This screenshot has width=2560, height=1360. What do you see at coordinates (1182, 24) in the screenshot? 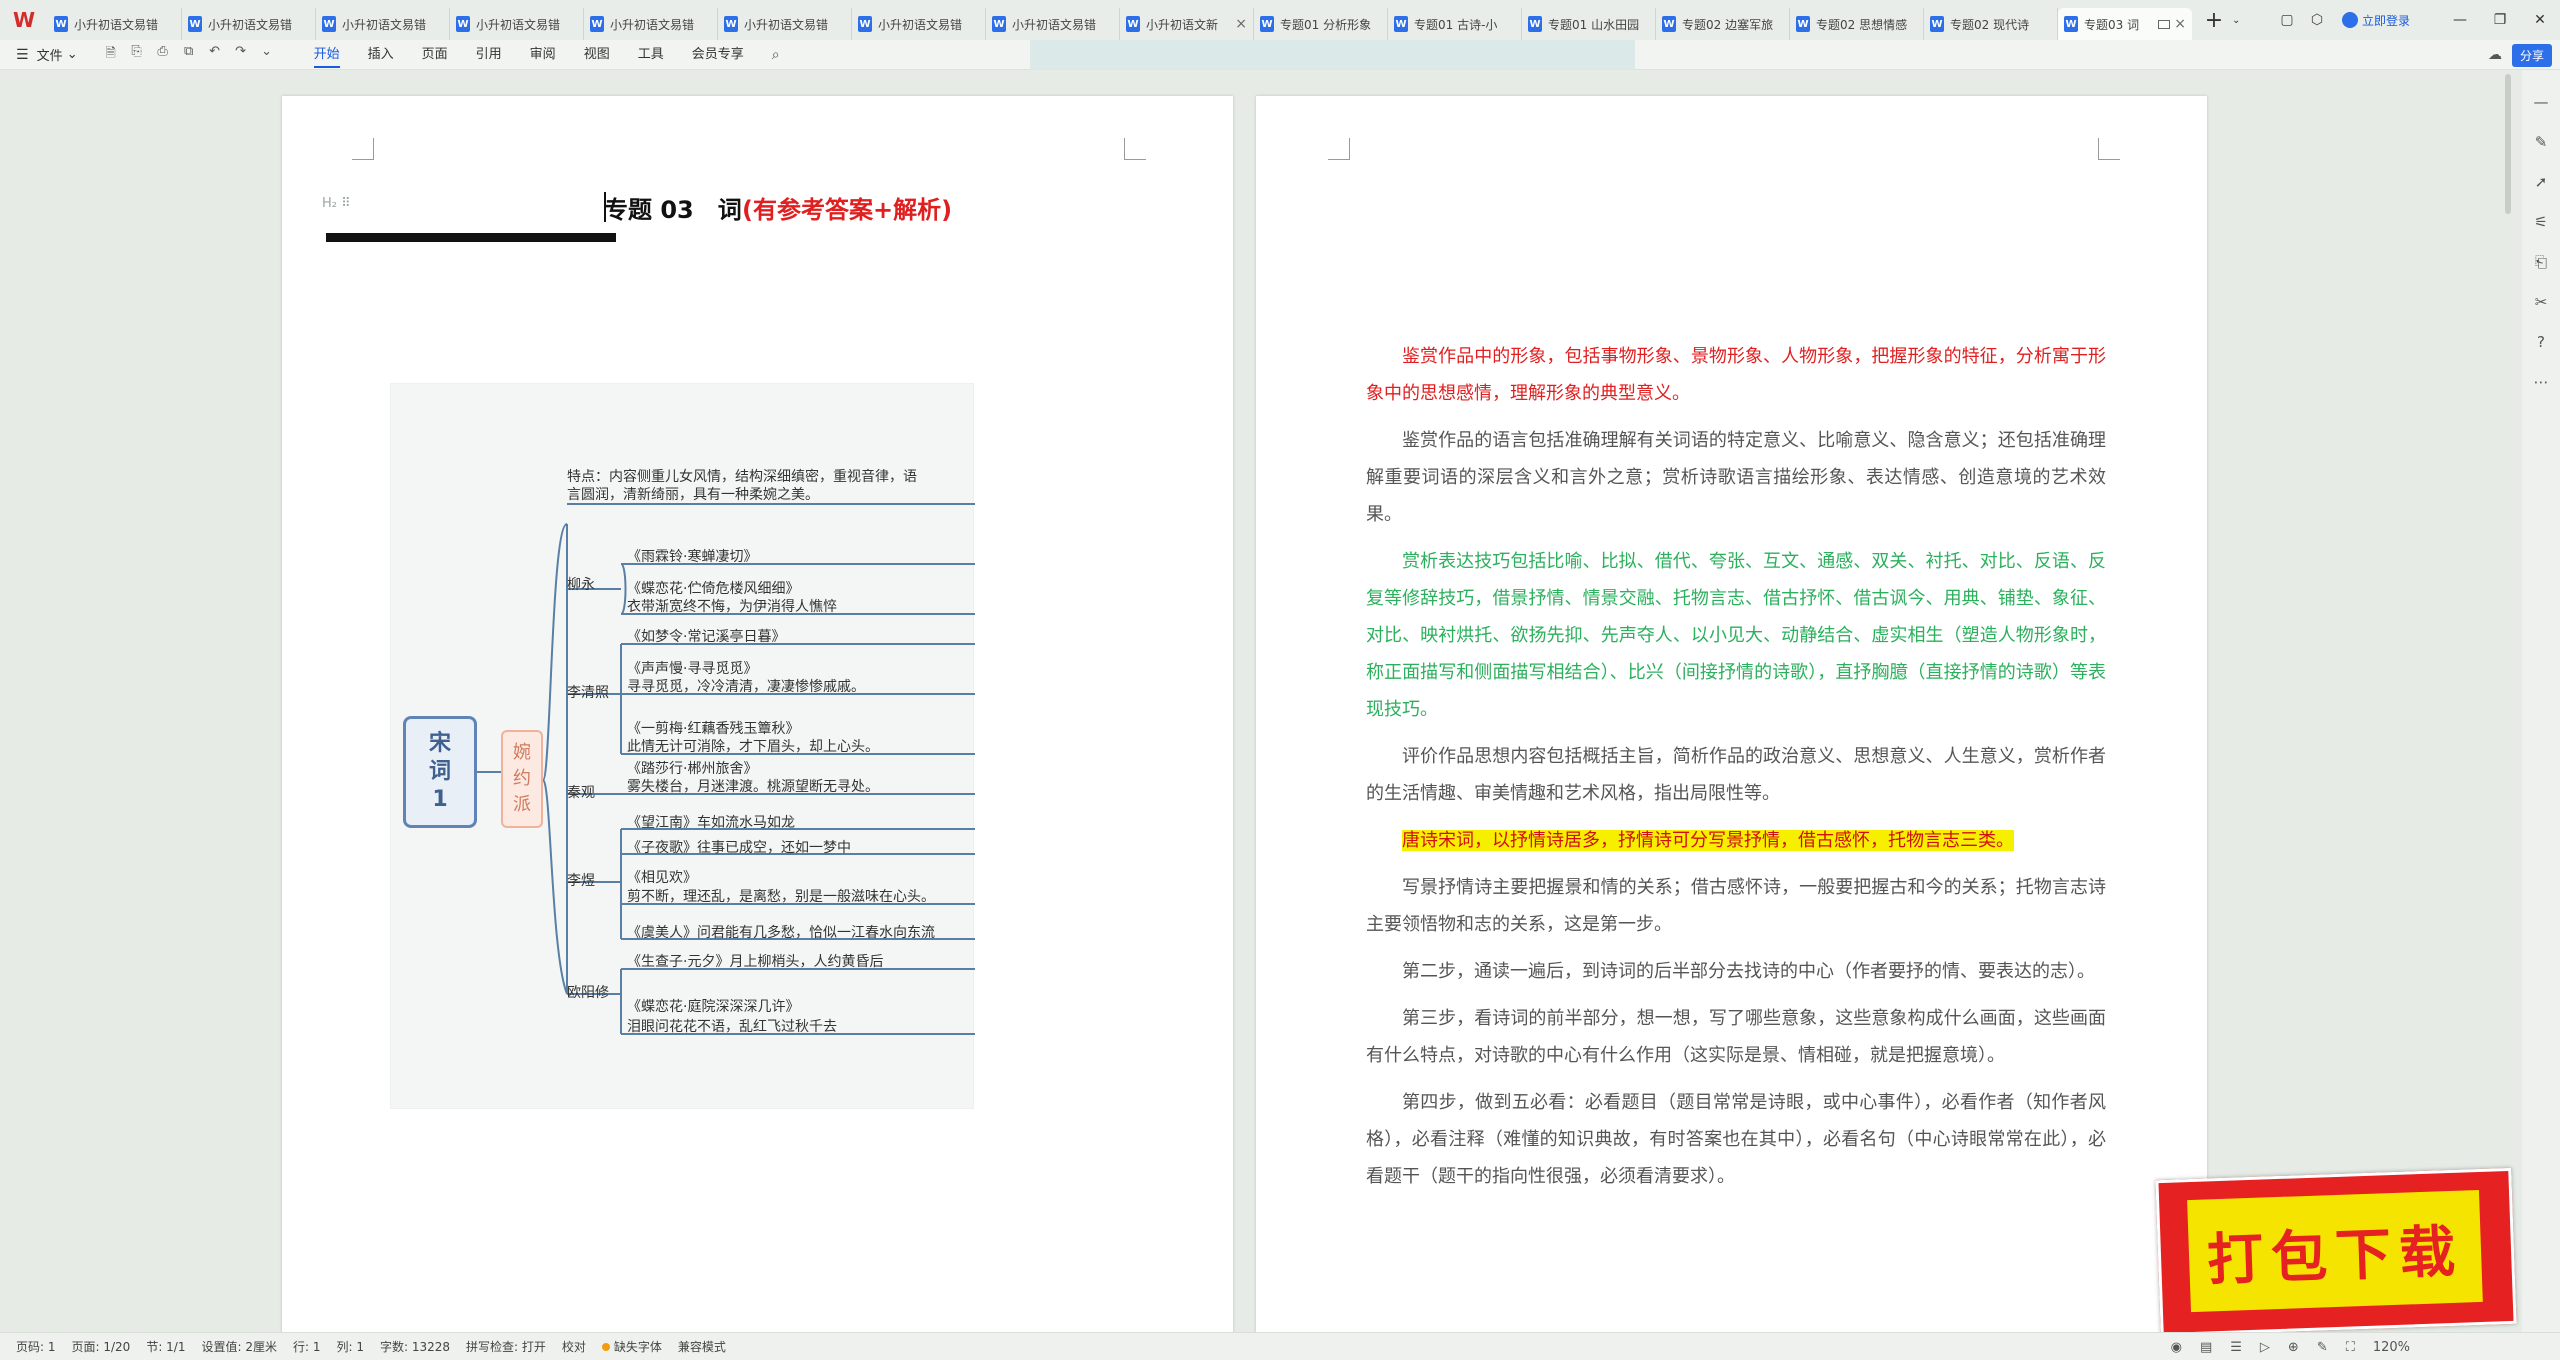
I see `tab-label: 小升初语文新` at bounding box center [1182, 24].